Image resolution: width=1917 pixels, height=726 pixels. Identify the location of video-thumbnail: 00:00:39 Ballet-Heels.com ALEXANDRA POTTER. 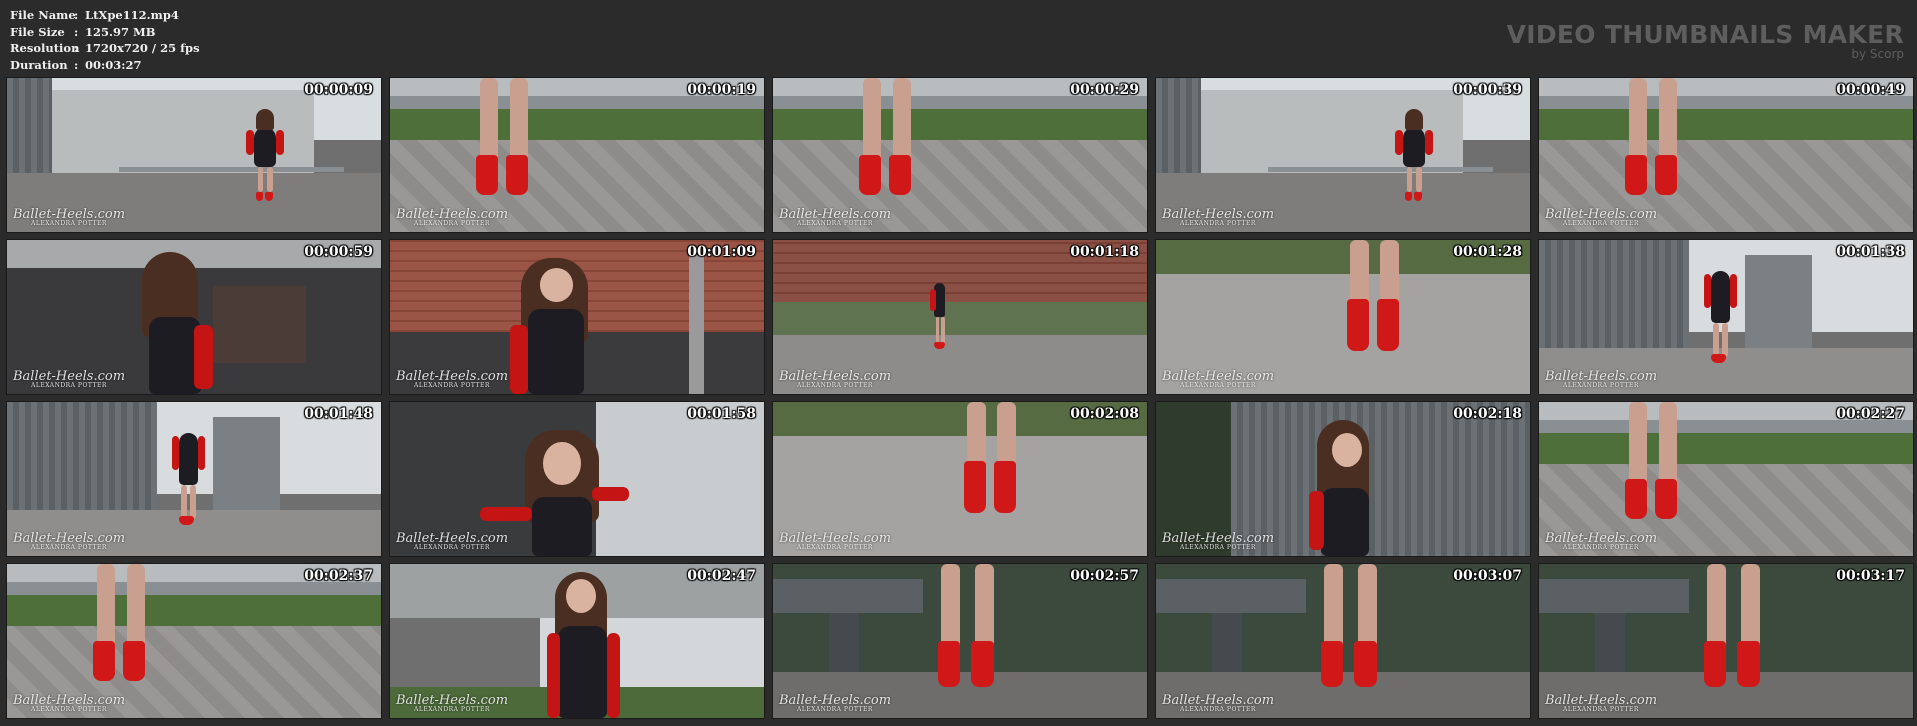
(1343, 155).